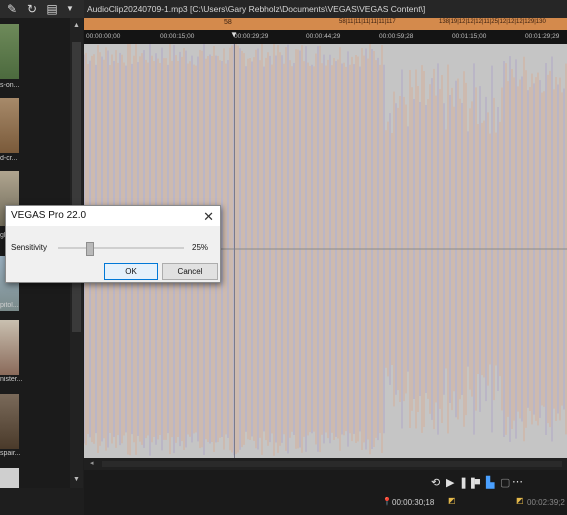 The image size is (567, 515). I want to click on playhead-marker-icon: ▼, so click(234, 34).